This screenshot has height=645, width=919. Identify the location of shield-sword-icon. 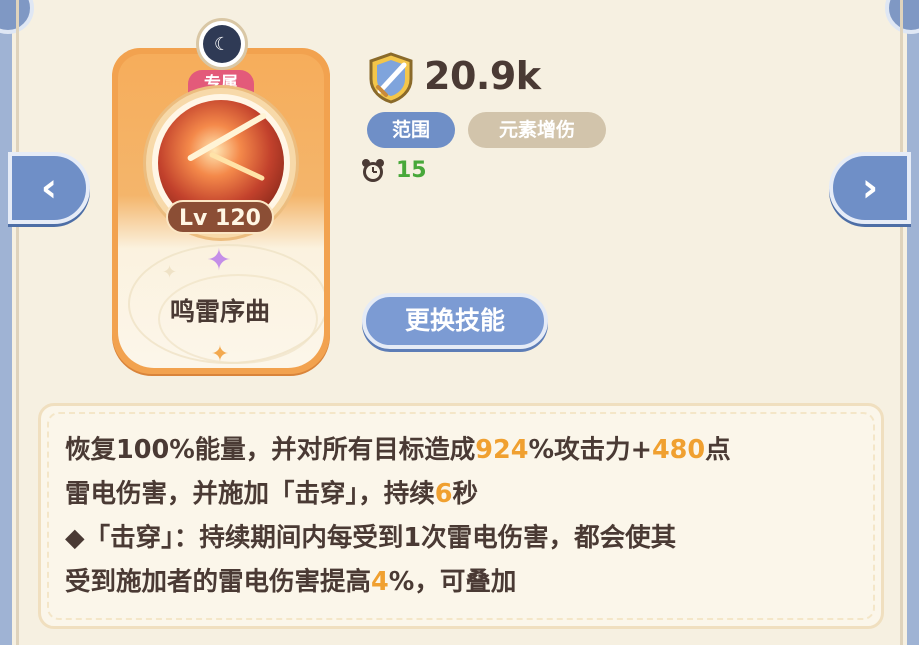
(391, 78).